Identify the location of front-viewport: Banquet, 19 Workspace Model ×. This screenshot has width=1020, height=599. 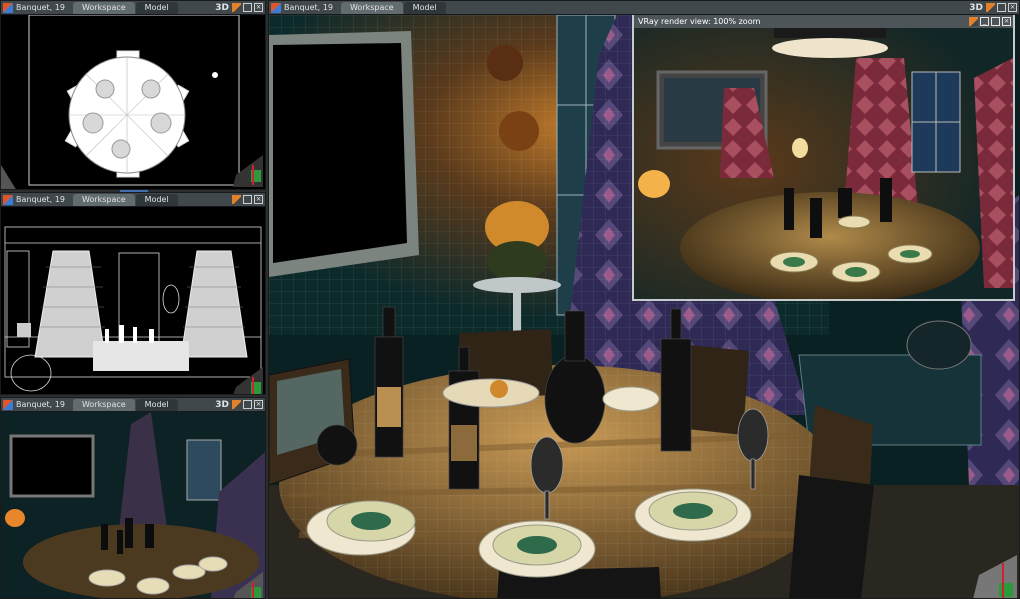
(133, 293).